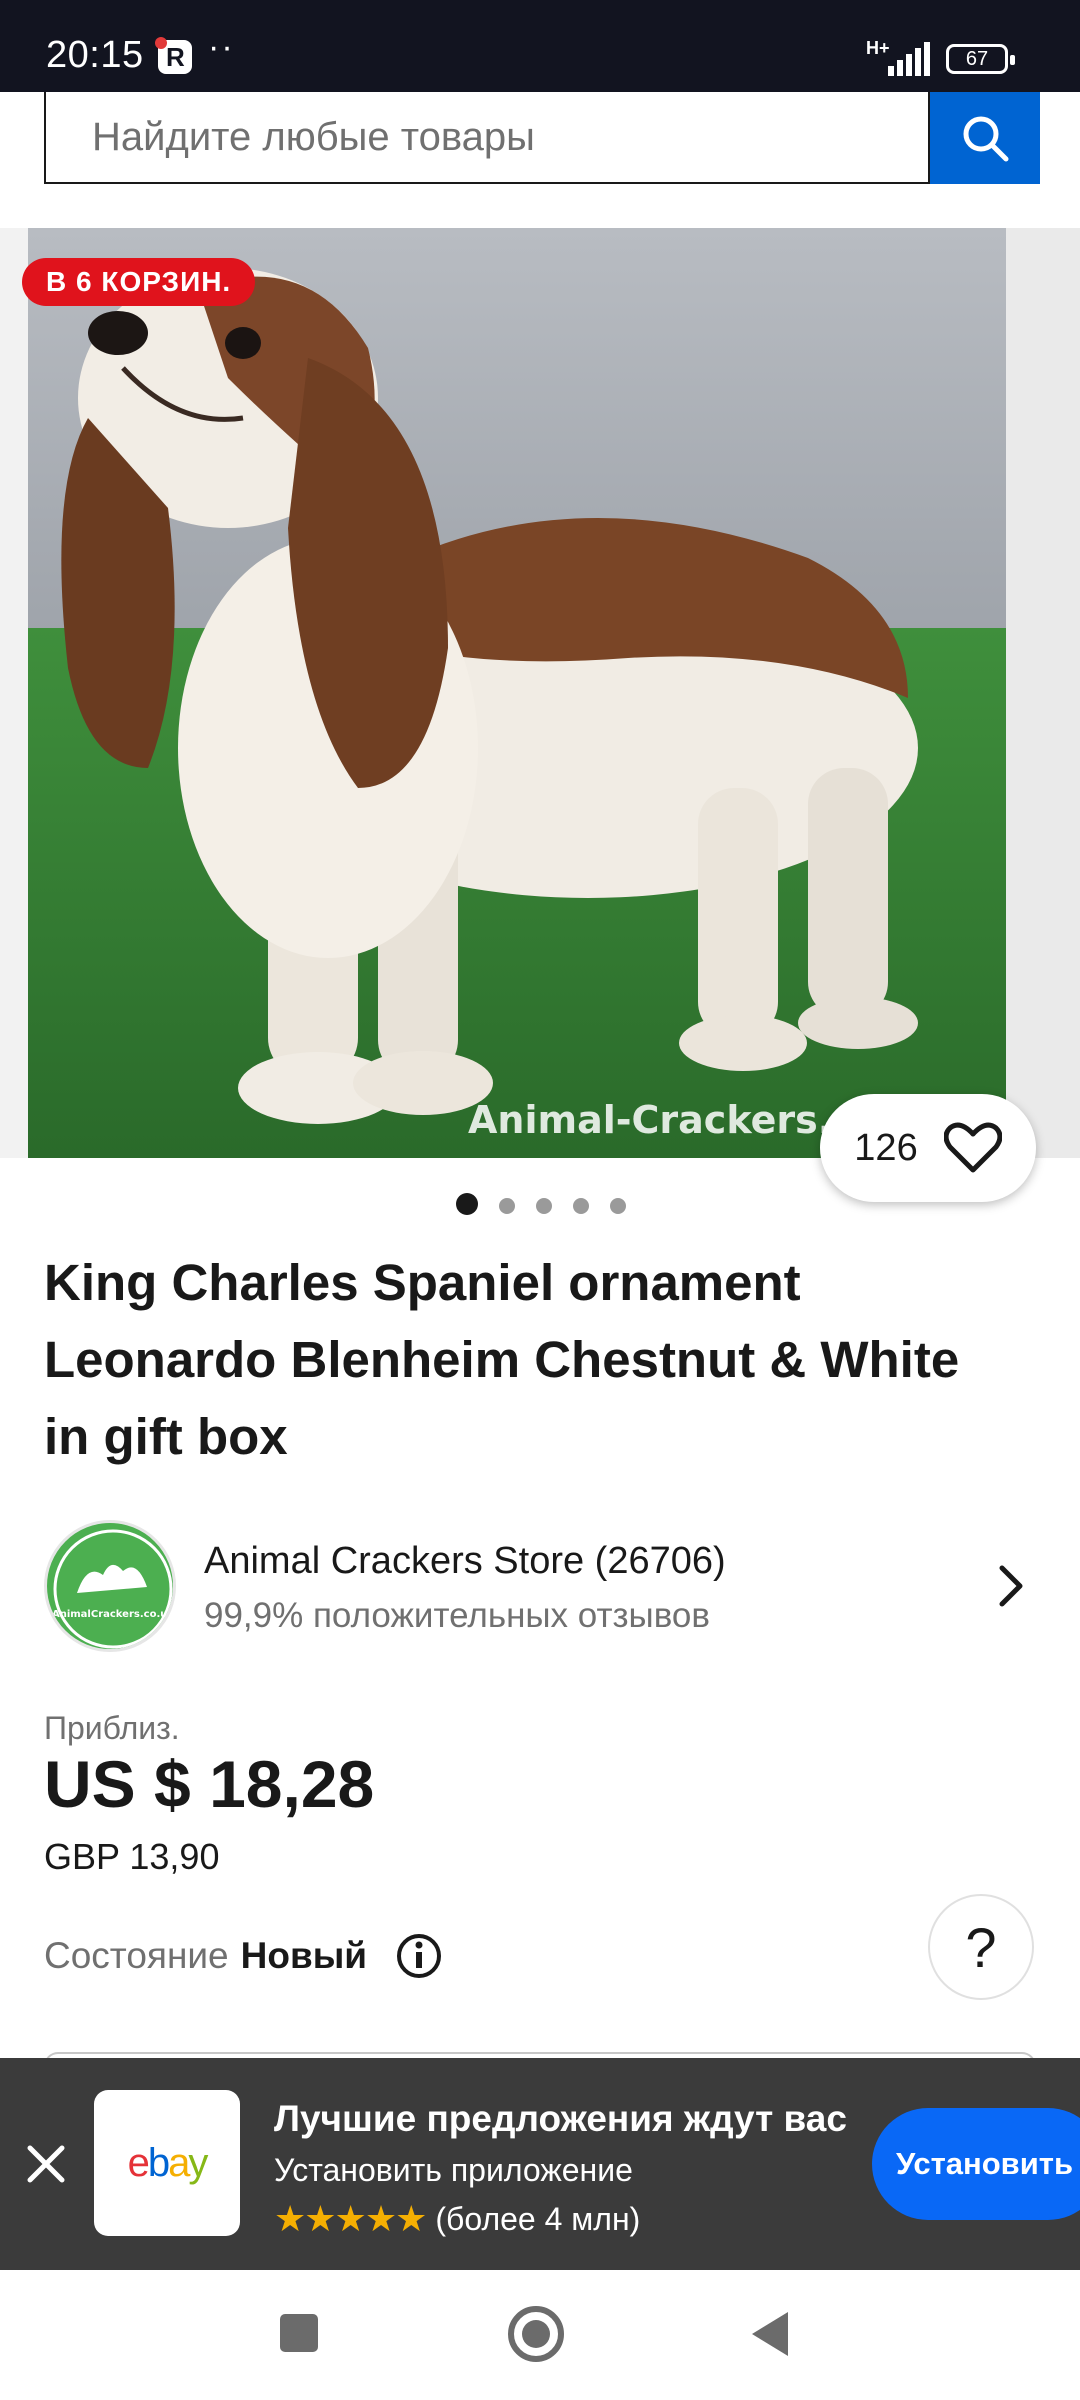  What do you see at coordinates (350, 2218) in the screenshot?
I see `star-rating-icon: ★★★★★` at bounding box center [350, 2218].